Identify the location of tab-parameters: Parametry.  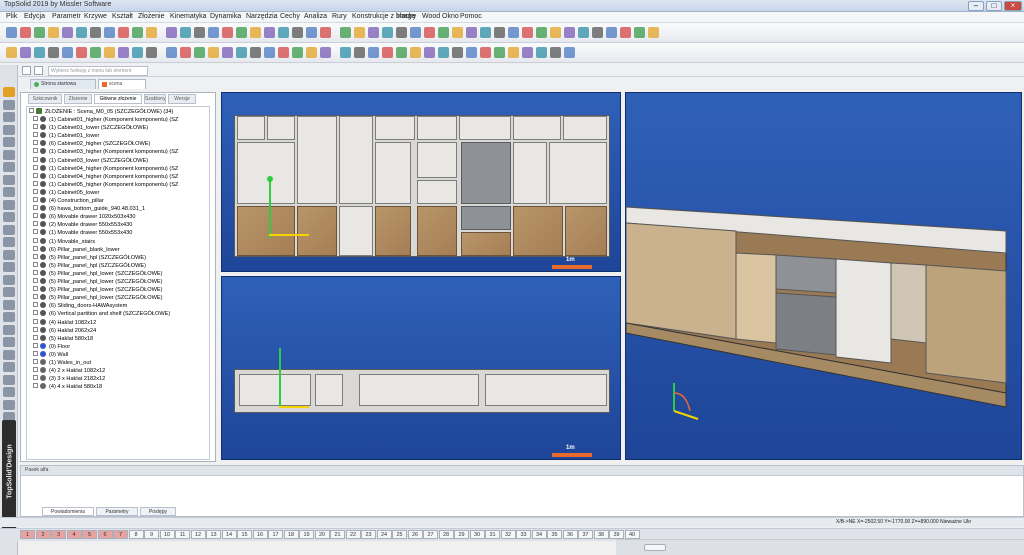
(117, 511).